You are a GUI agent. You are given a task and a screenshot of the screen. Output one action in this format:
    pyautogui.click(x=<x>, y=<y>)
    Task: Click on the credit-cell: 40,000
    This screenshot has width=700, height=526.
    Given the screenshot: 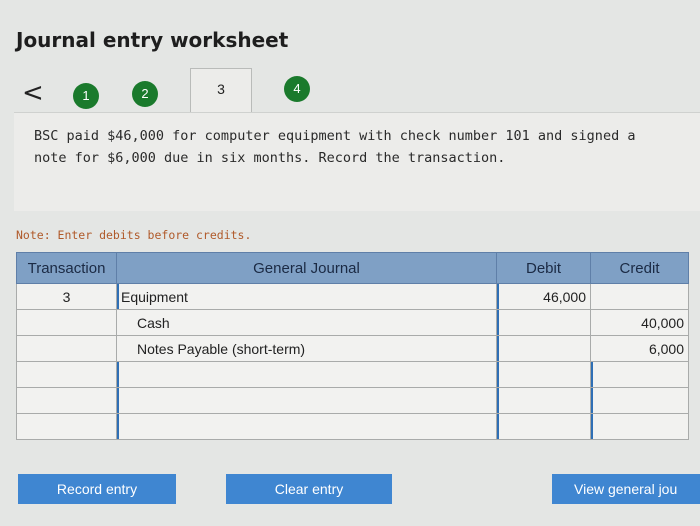 What is the action you would take?
    pyautogui.click(x=639, y=322)
    